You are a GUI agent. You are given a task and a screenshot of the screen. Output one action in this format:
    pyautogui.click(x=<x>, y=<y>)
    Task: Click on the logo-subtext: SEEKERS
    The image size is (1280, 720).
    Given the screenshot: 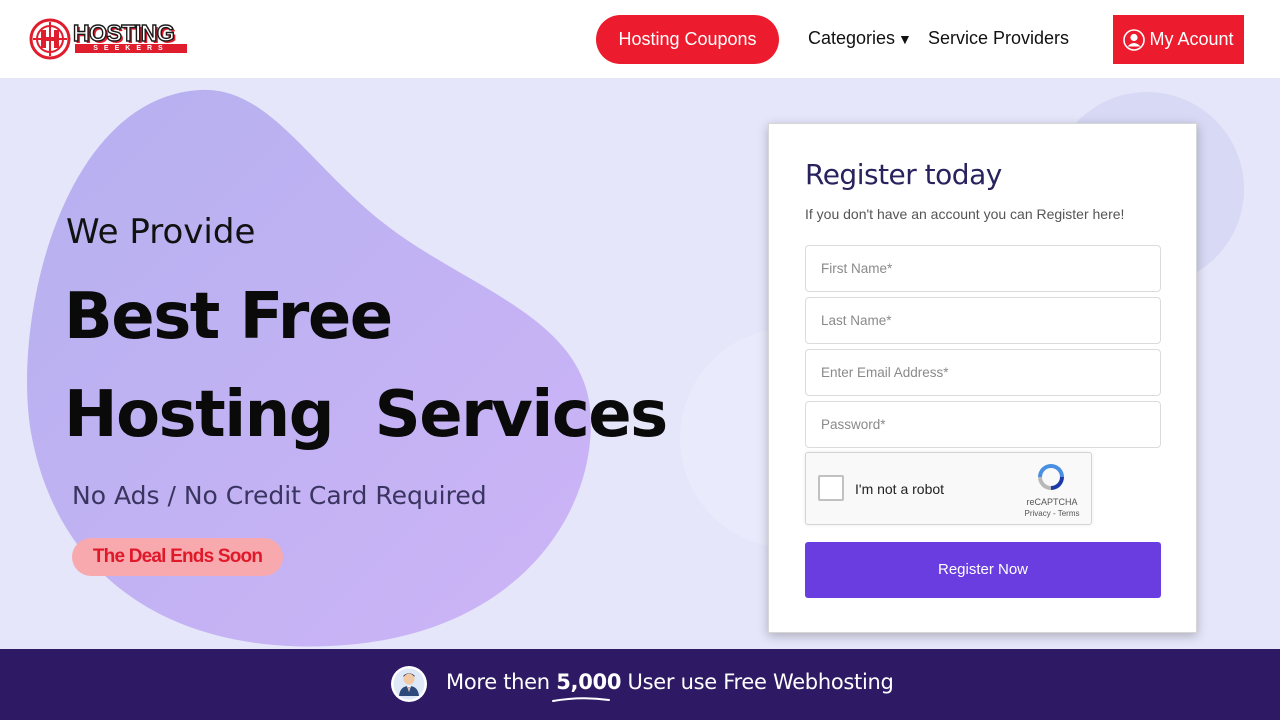 What is the action you would take?
    pyautogui.click(x=131, y=48)
    